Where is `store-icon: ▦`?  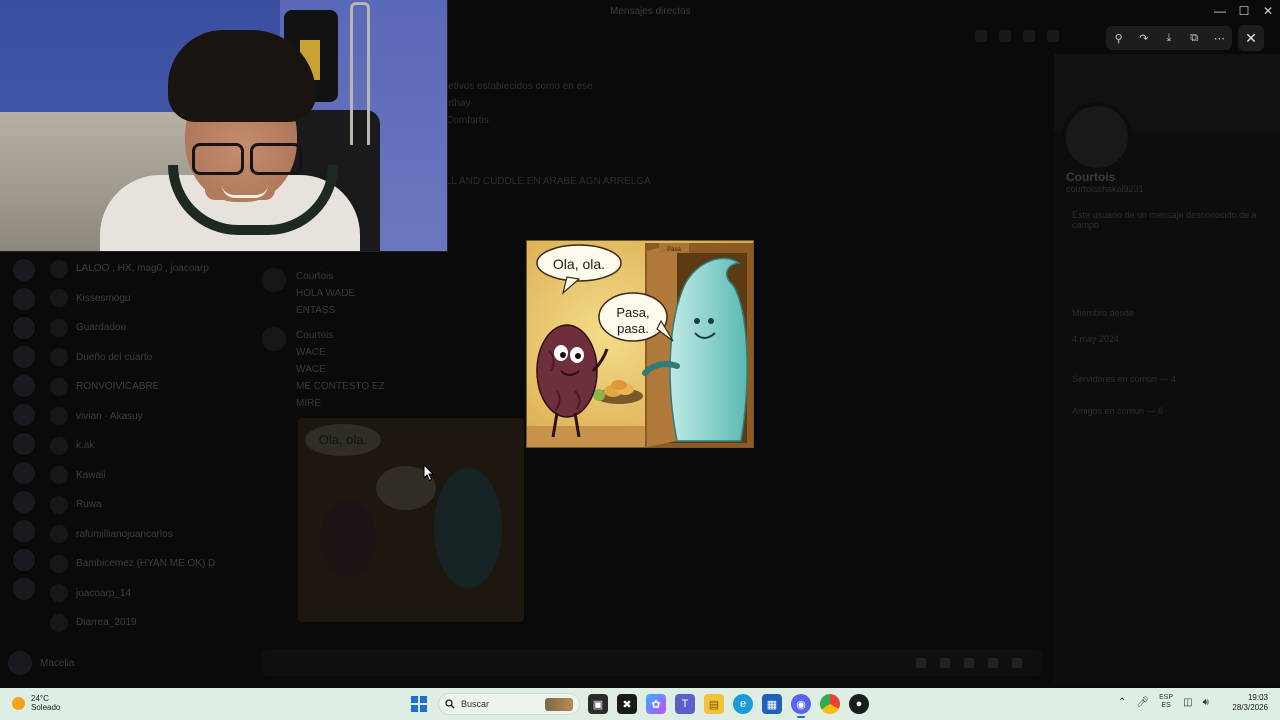 store-icon: ▦ is located at coordinates (772, 704).